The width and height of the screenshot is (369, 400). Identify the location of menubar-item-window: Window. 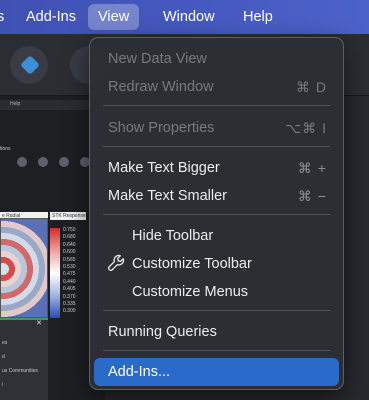
(189, 17).